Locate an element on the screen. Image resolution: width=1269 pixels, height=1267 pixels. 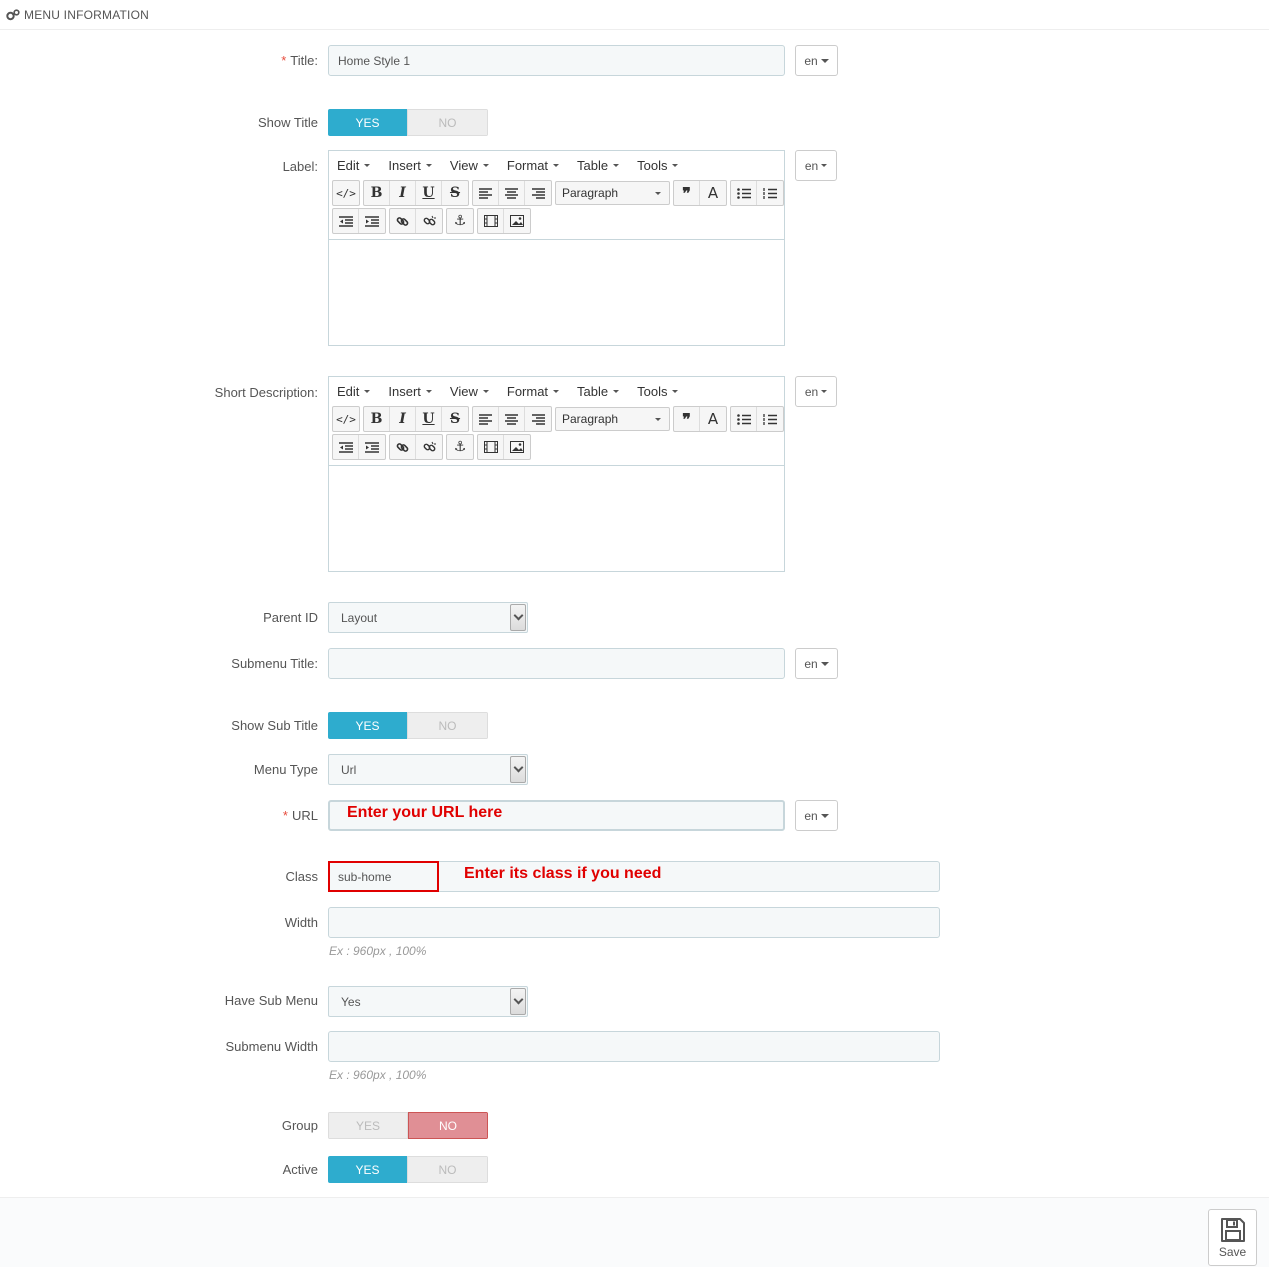
url-annotation: Enter your URL here is located at coordinates (425, 812).